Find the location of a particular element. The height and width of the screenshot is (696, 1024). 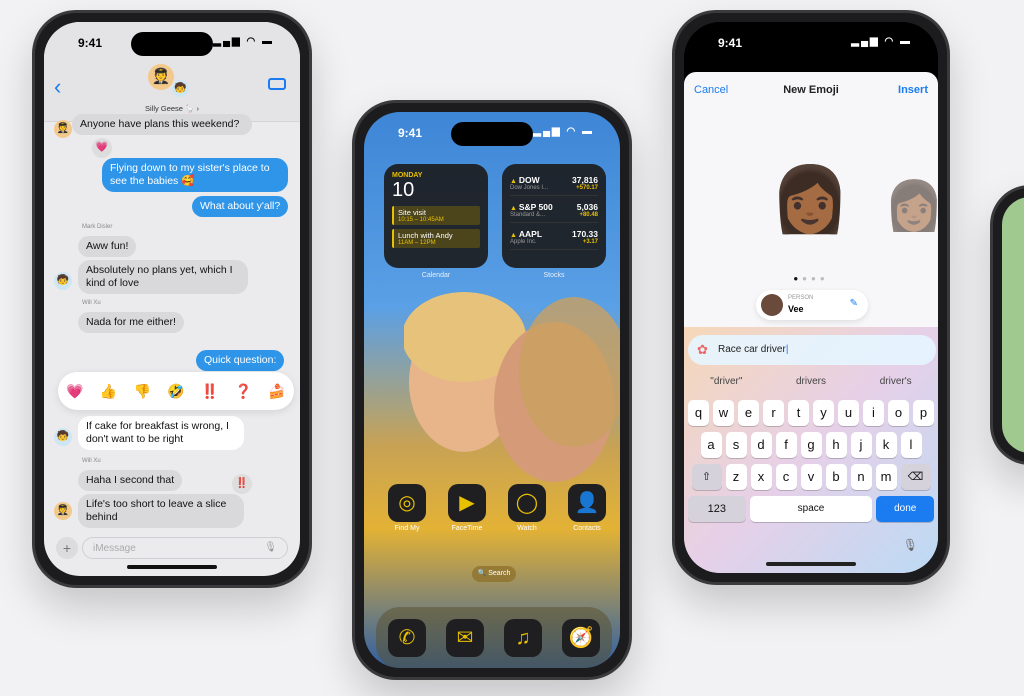

message-bubble: Anyone have plans this weekend? is located at coordinates (162, 124).